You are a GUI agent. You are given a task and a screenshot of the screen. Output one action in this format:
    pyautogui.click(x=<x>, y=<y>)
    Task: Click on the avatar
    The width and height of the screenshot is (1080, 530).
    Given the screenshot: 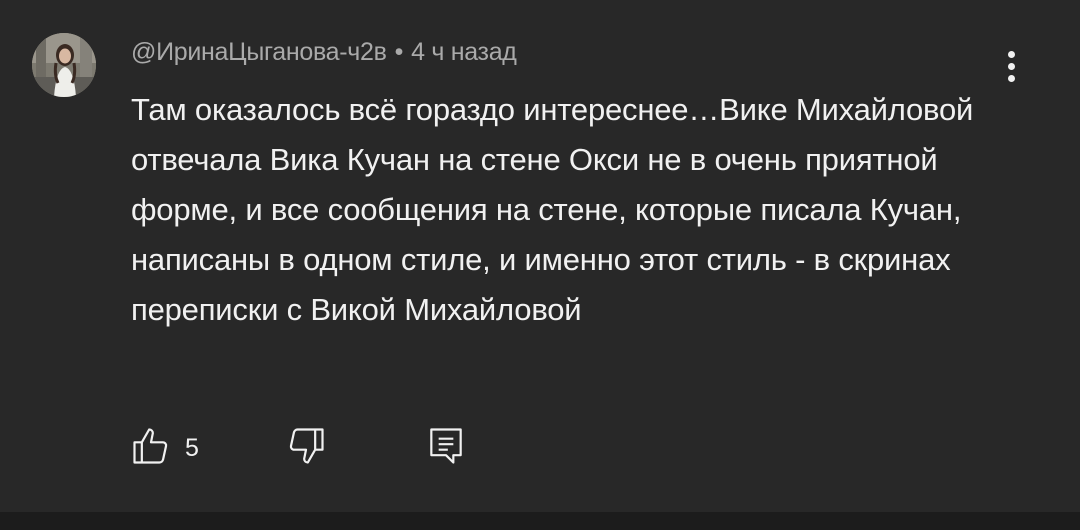 What is the action you would take?
    pyautogui.click(x=64, y=65)
    